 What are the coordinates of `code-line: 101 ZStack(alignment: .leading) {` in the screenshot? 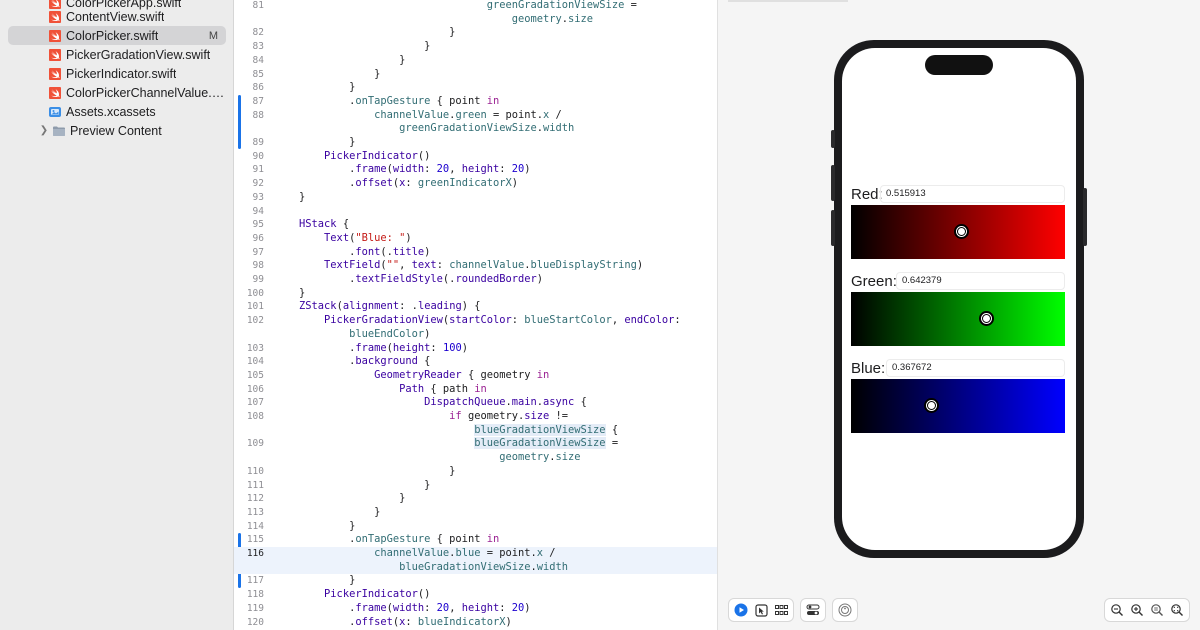 It's located at (475, 307).